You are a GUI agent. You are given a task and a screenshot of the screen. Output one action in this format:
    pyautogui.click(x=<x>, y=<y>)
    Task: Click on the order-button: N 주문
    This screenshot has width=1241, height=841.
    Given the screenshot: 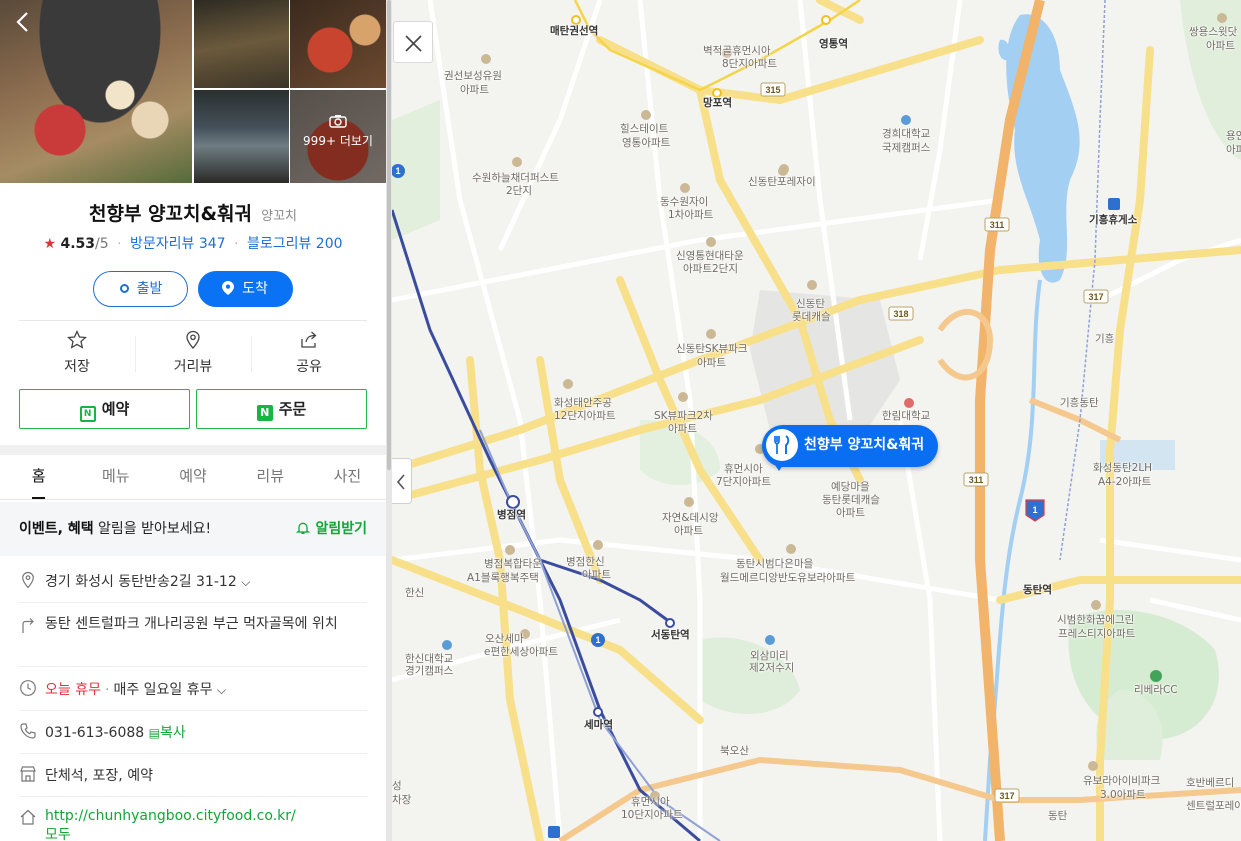 What is the action you would take?
    pyautogui.click(x=281, y=409)
    